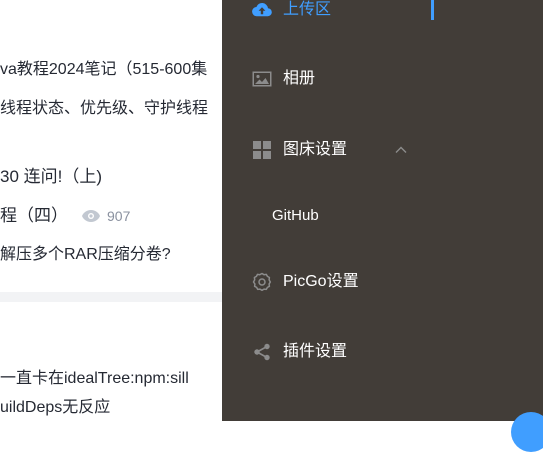 This screenshot has height=452, width=543. Describe the element at coordinates (51, 177) in the screenshot. I see `article-title-line: 30 连问!（上)` at that location.